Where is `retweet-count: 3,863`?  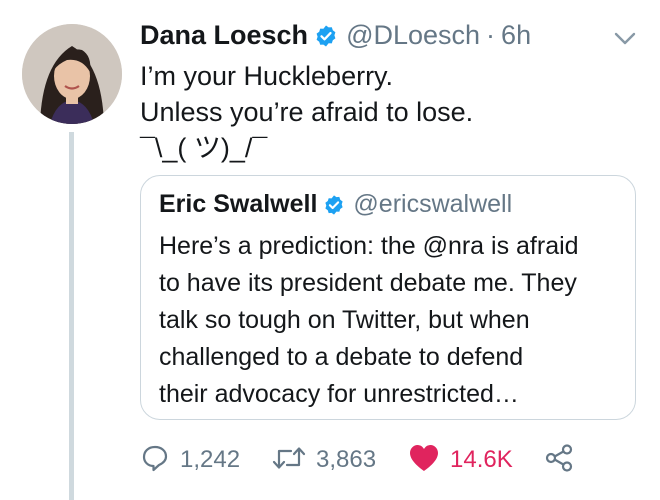 retweet-count: 3,863 is located at coordinates (346, 459).